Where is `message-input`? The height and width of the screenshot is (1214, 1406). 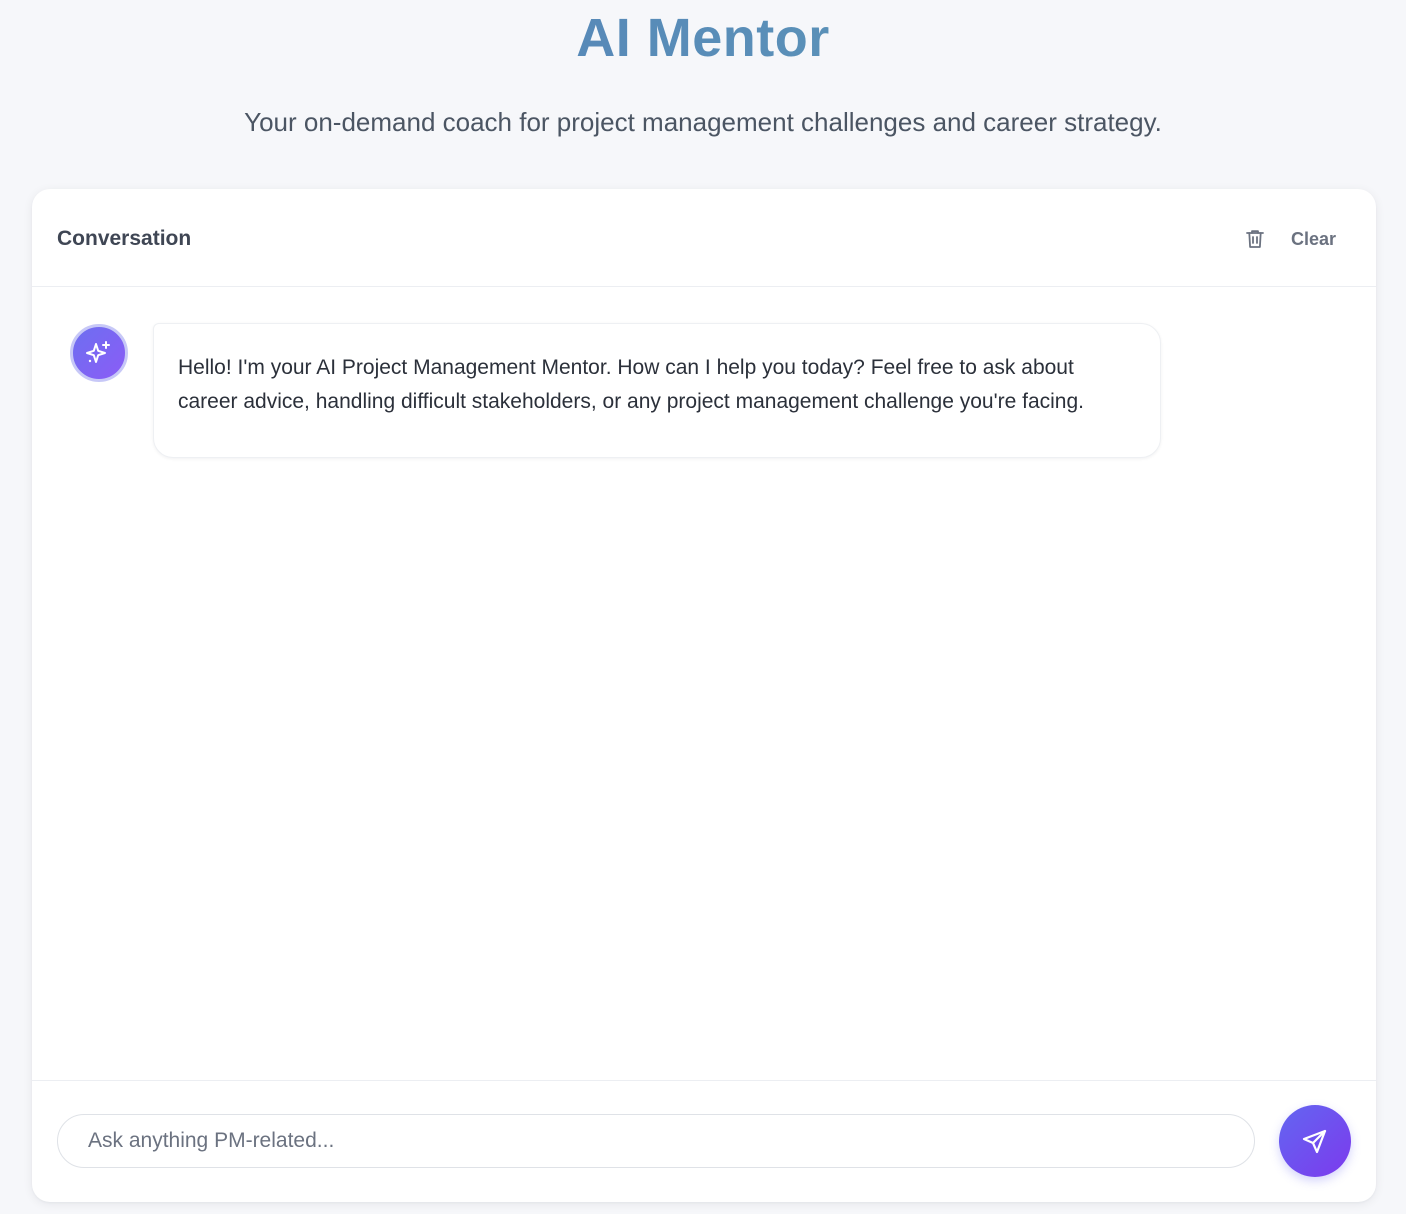
message-input is located at coordinates (656, 1141).